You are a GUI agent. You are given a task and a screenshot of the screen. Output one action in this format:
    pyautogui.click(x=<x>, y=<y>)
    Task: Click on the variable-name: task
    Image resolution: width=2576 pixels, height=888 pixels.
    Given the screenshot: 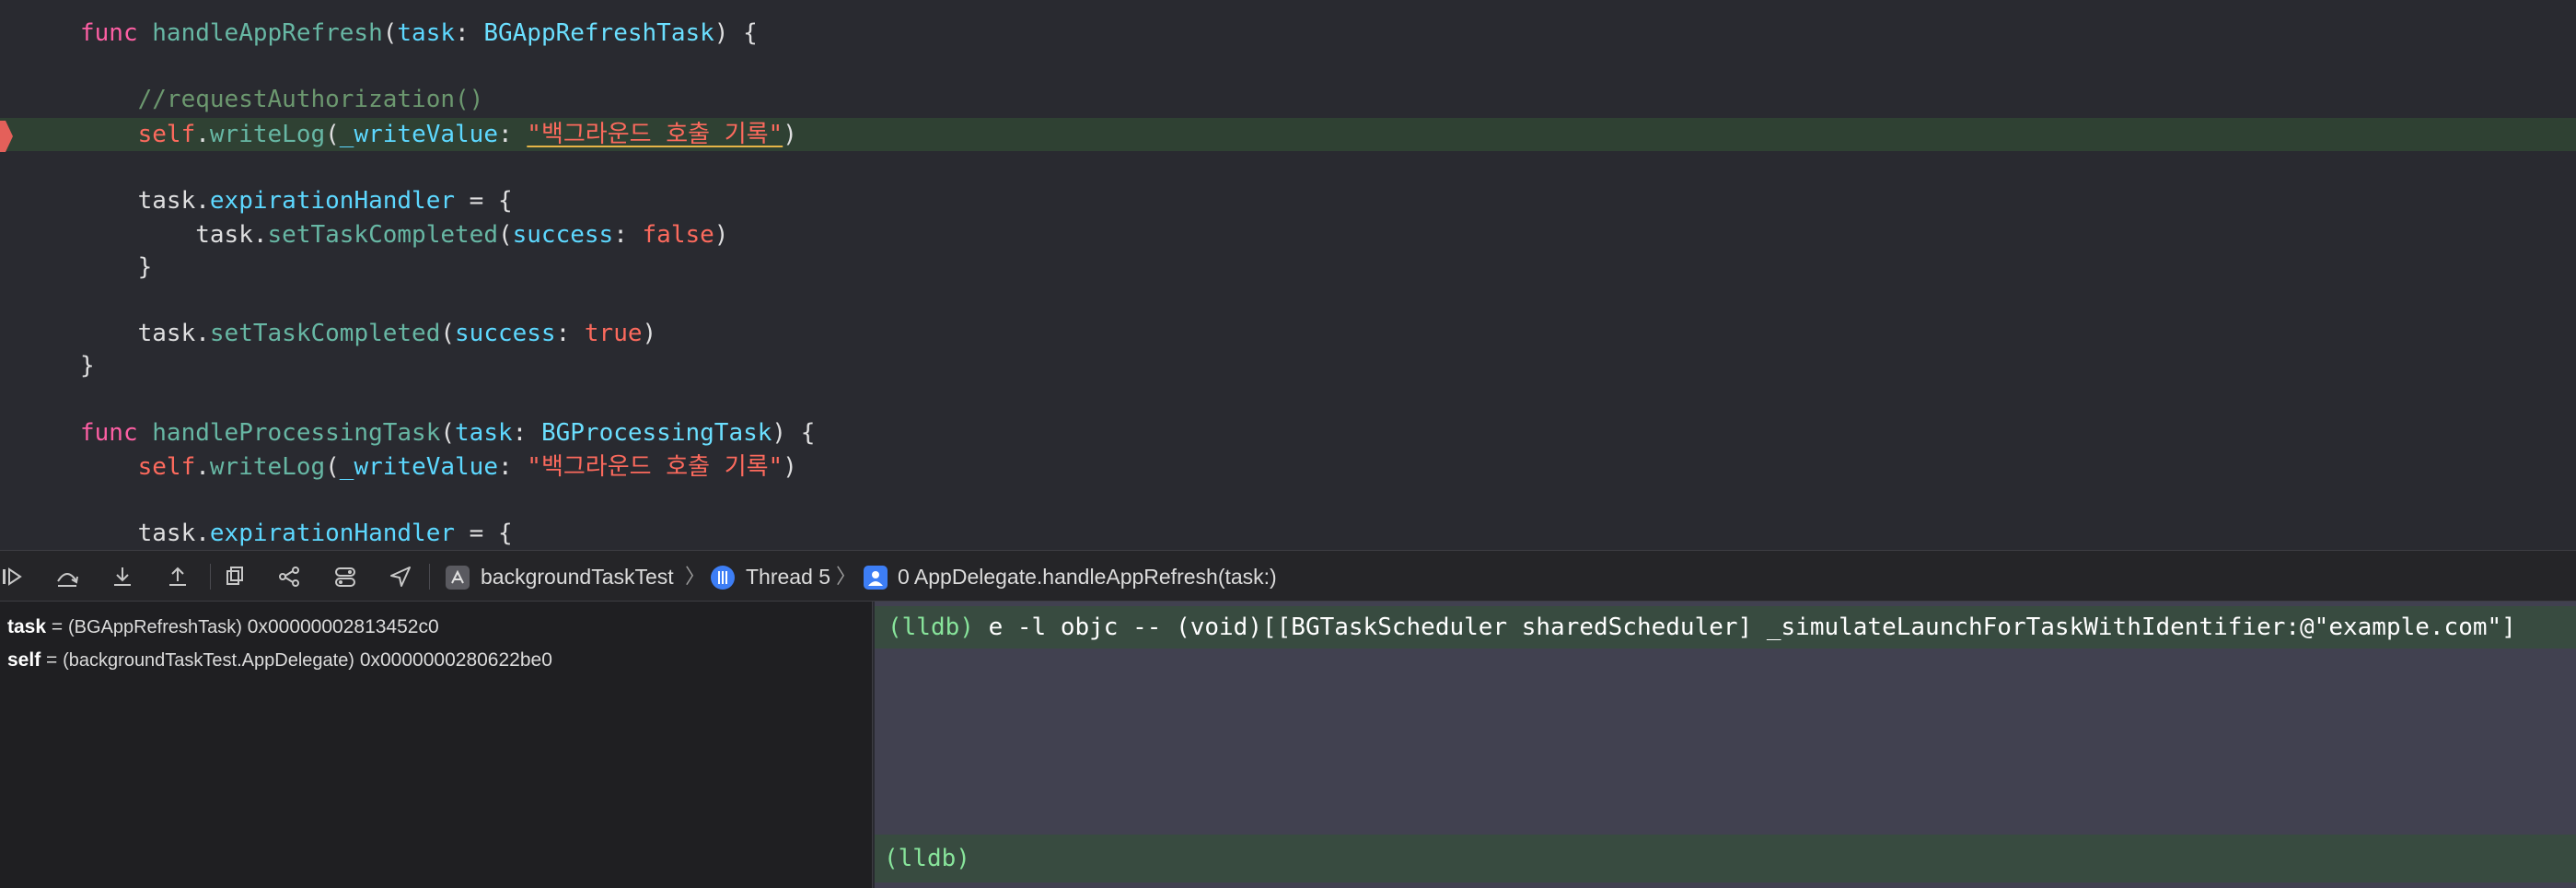 What is the action you would take?
    pyautogui.click(x=27, y=626)
    